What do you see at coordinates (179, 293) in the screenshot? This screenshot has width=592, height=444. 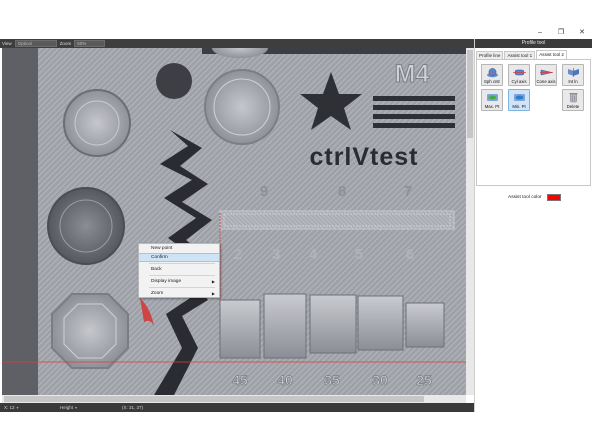 I see `menu-item-zoom: Zoom ▶` at bounding box center [179, 293].